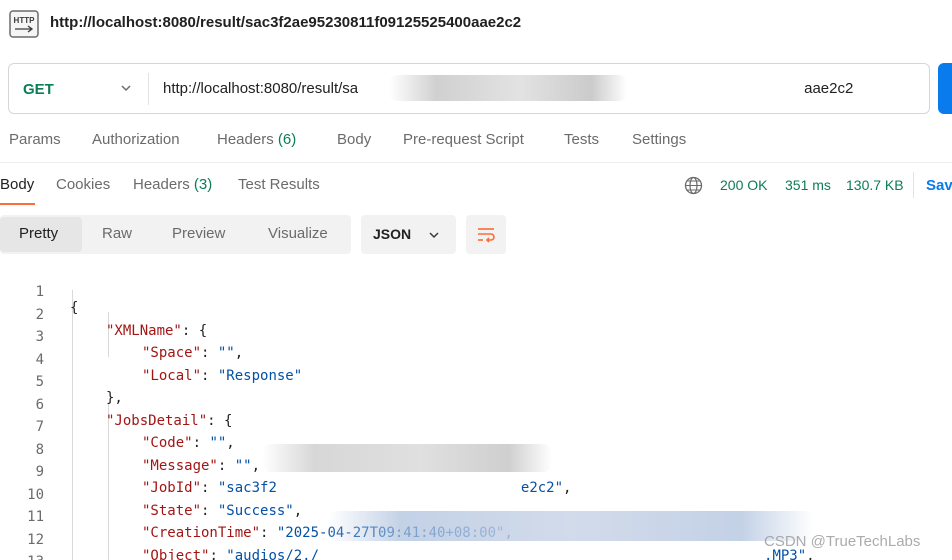  Describe the element at coordinates (476, 162) in the screenshot. I see `tabs-divider` at that location.